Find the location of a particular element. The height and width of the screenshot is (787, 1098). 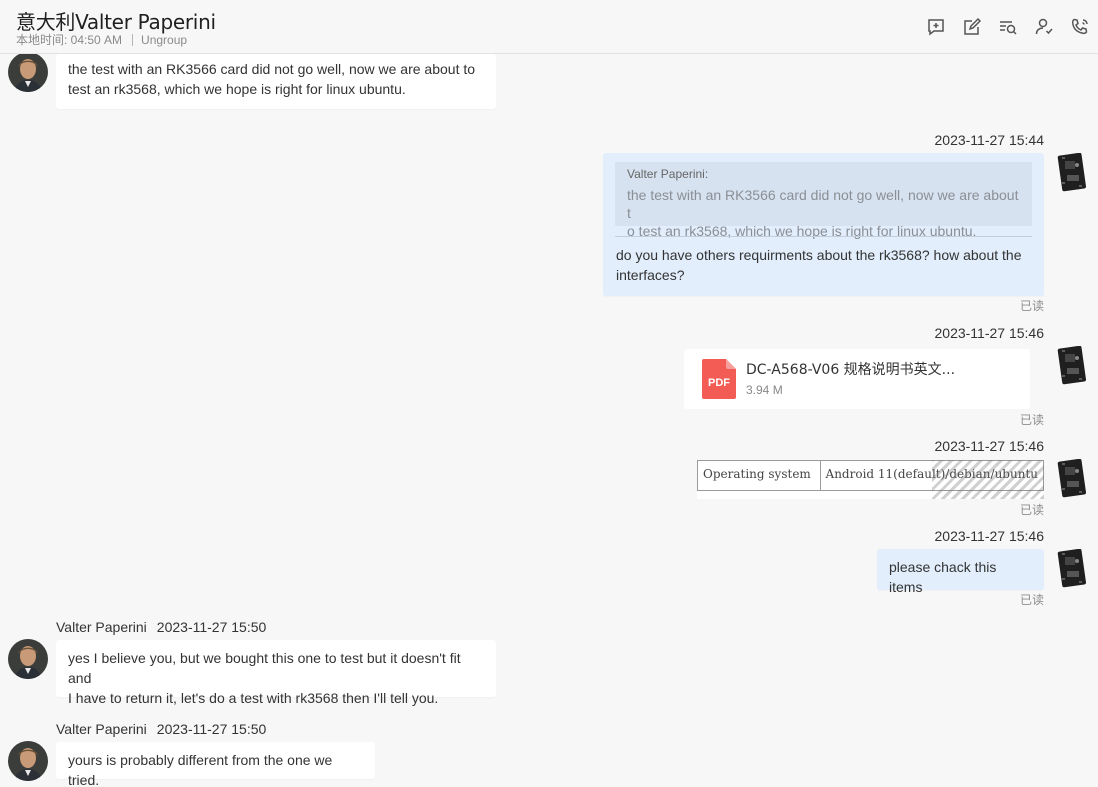

quote-divider is located at coordinates (823, 236).